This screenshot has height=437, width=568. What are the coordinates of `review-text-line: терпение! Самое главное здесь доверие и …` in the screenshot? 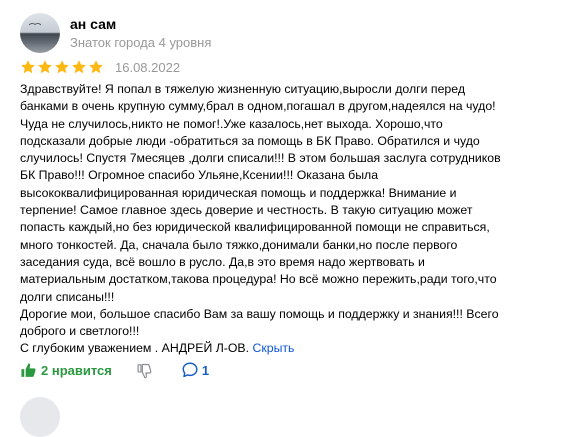 It's located at (246, 210).